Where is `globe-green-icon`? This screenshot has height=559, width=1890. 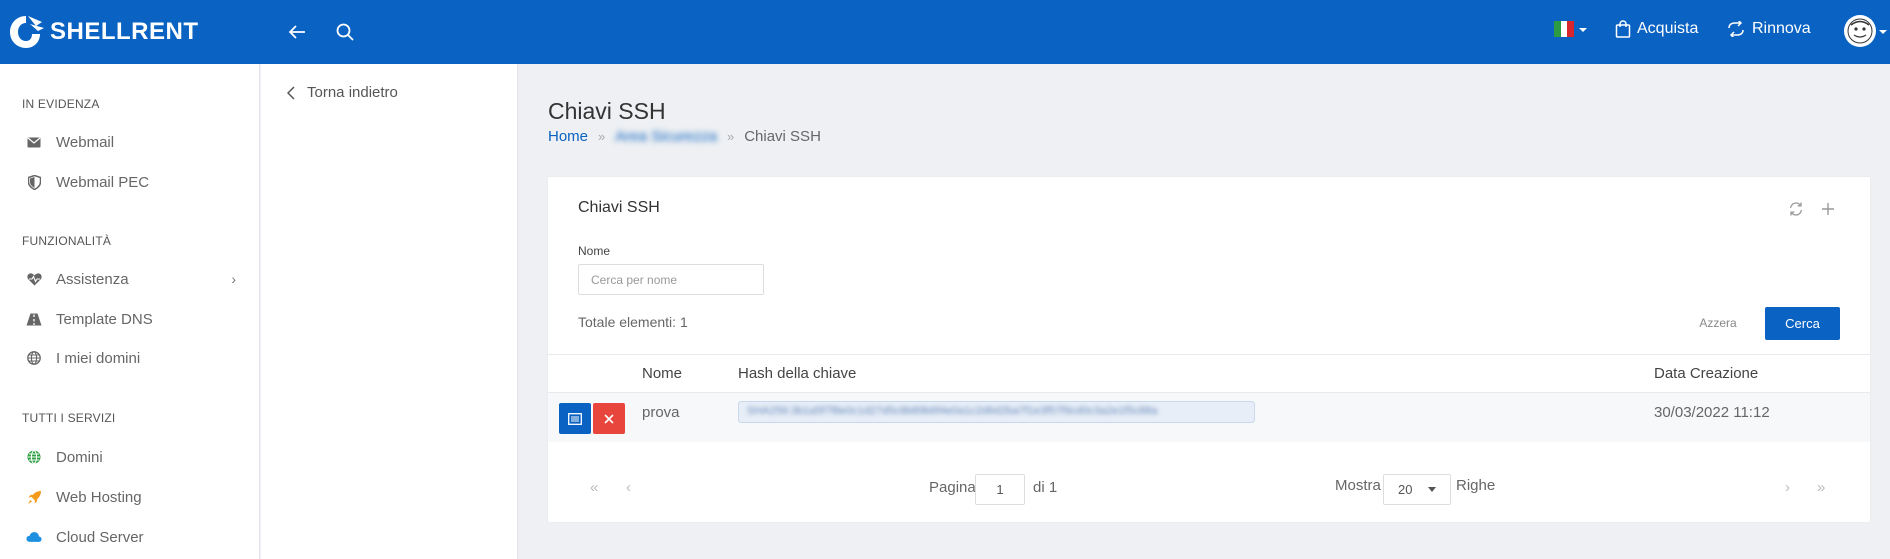 globe-green-icon is located at coordinates (34, 457).